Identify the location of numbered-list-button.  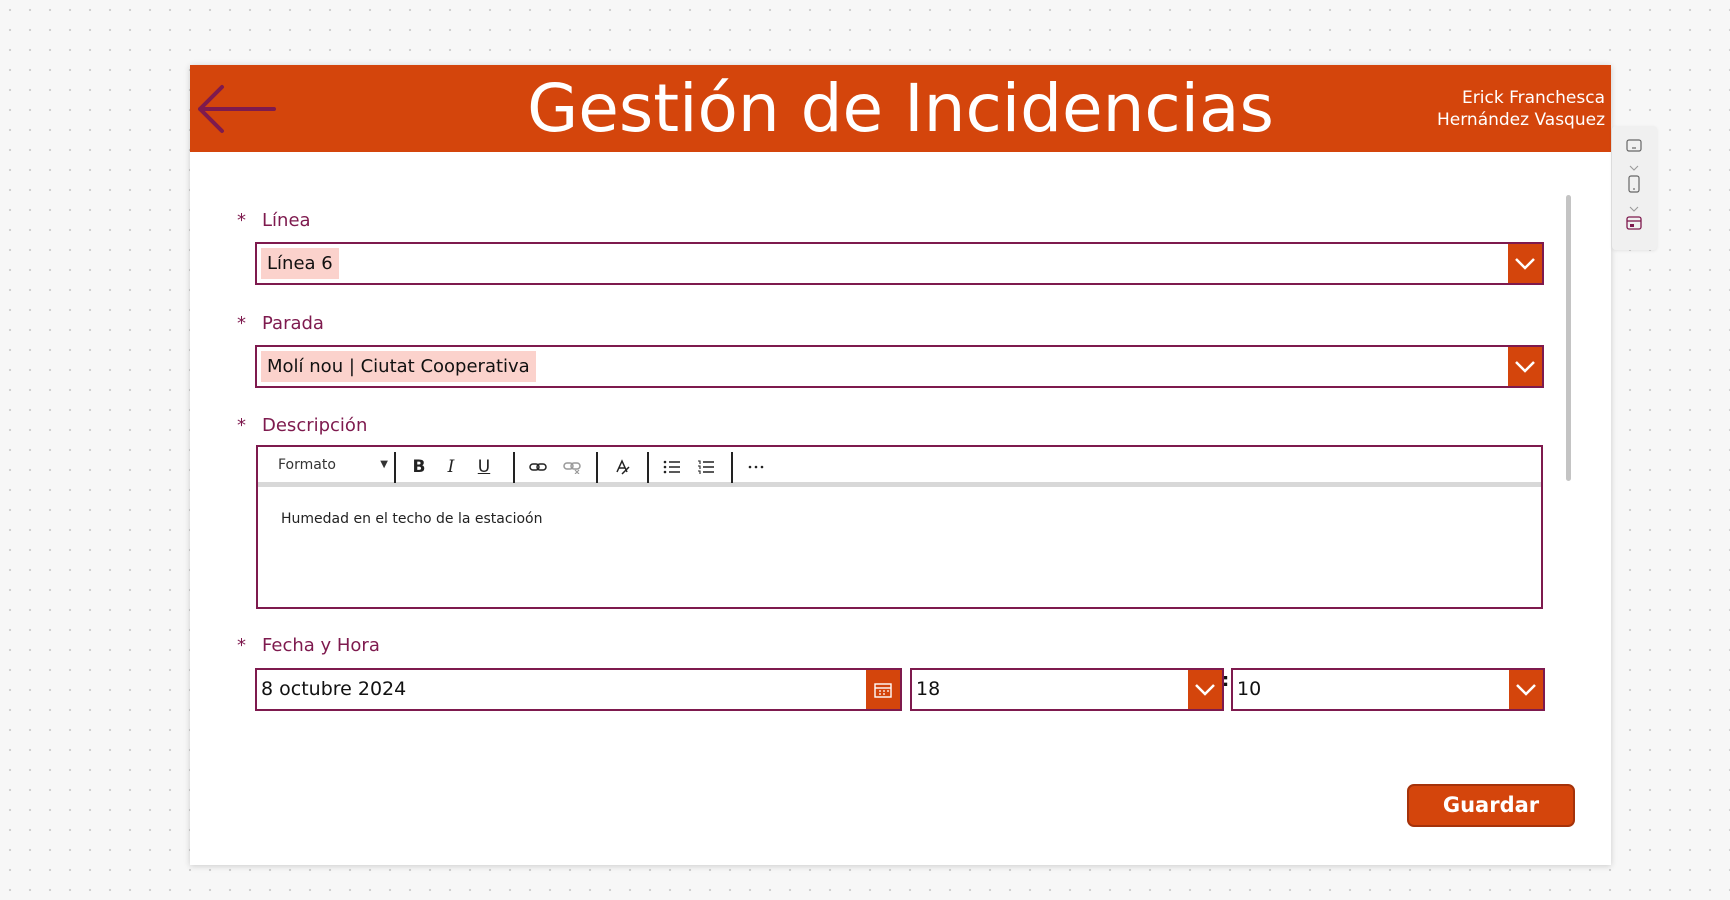
(706, 467).